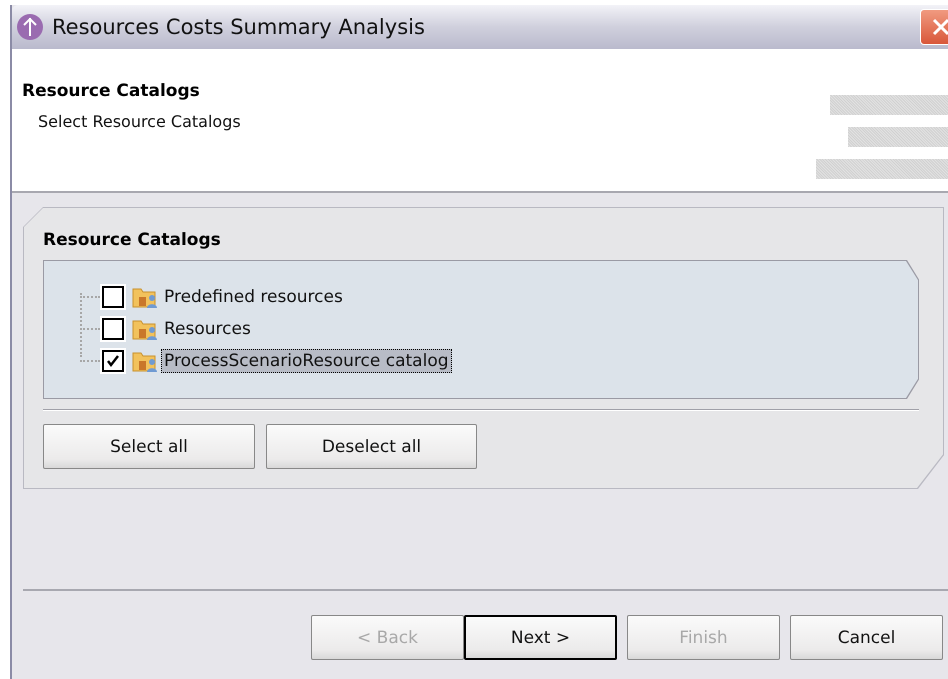  I want to click on deselect-all-button: Deselect all, so click(371, 446).